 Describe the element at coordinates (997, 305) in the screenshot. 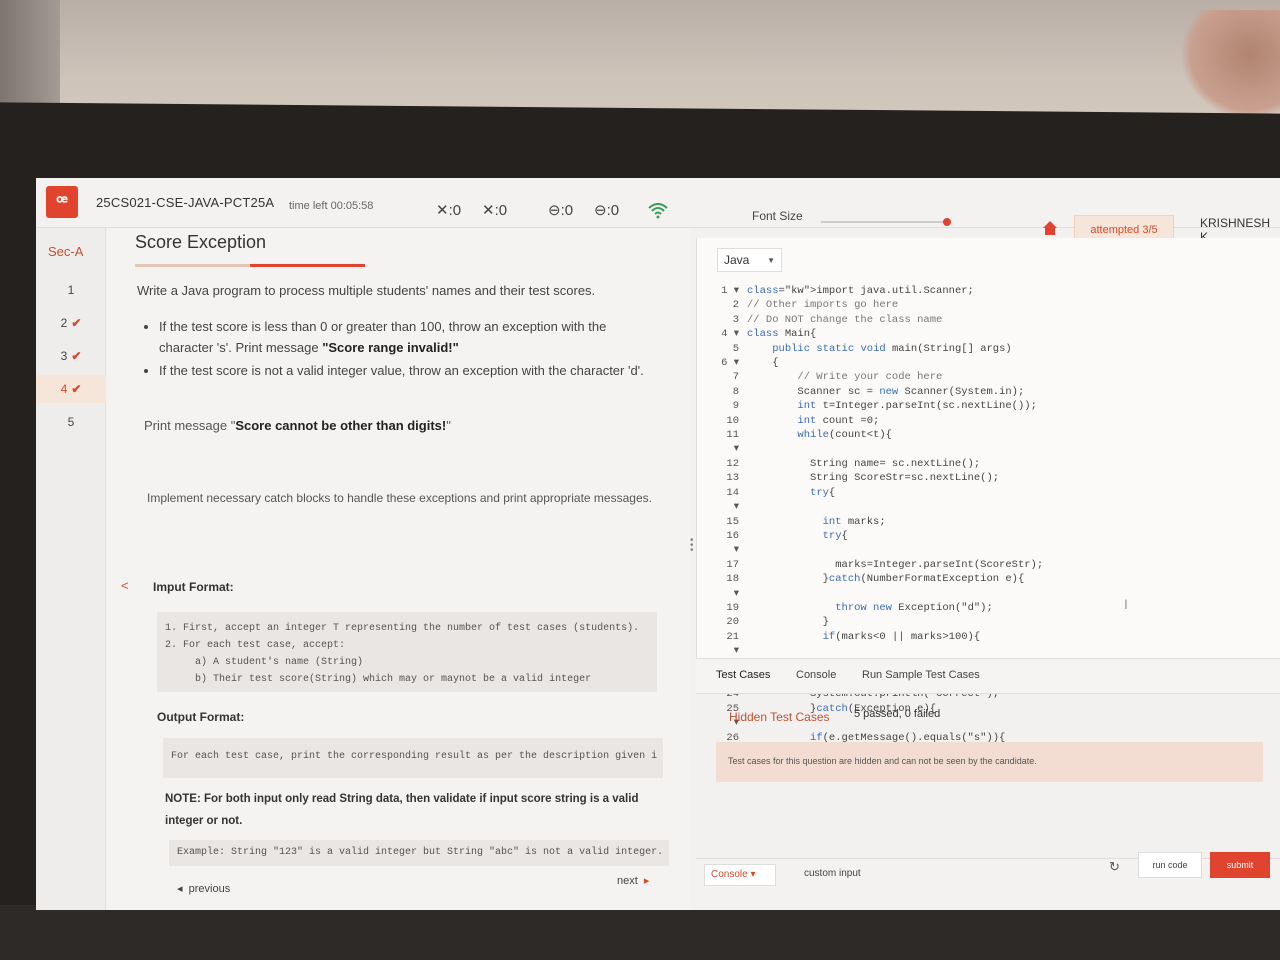

I see `code-line: 2 // Other imports go here` at that location.